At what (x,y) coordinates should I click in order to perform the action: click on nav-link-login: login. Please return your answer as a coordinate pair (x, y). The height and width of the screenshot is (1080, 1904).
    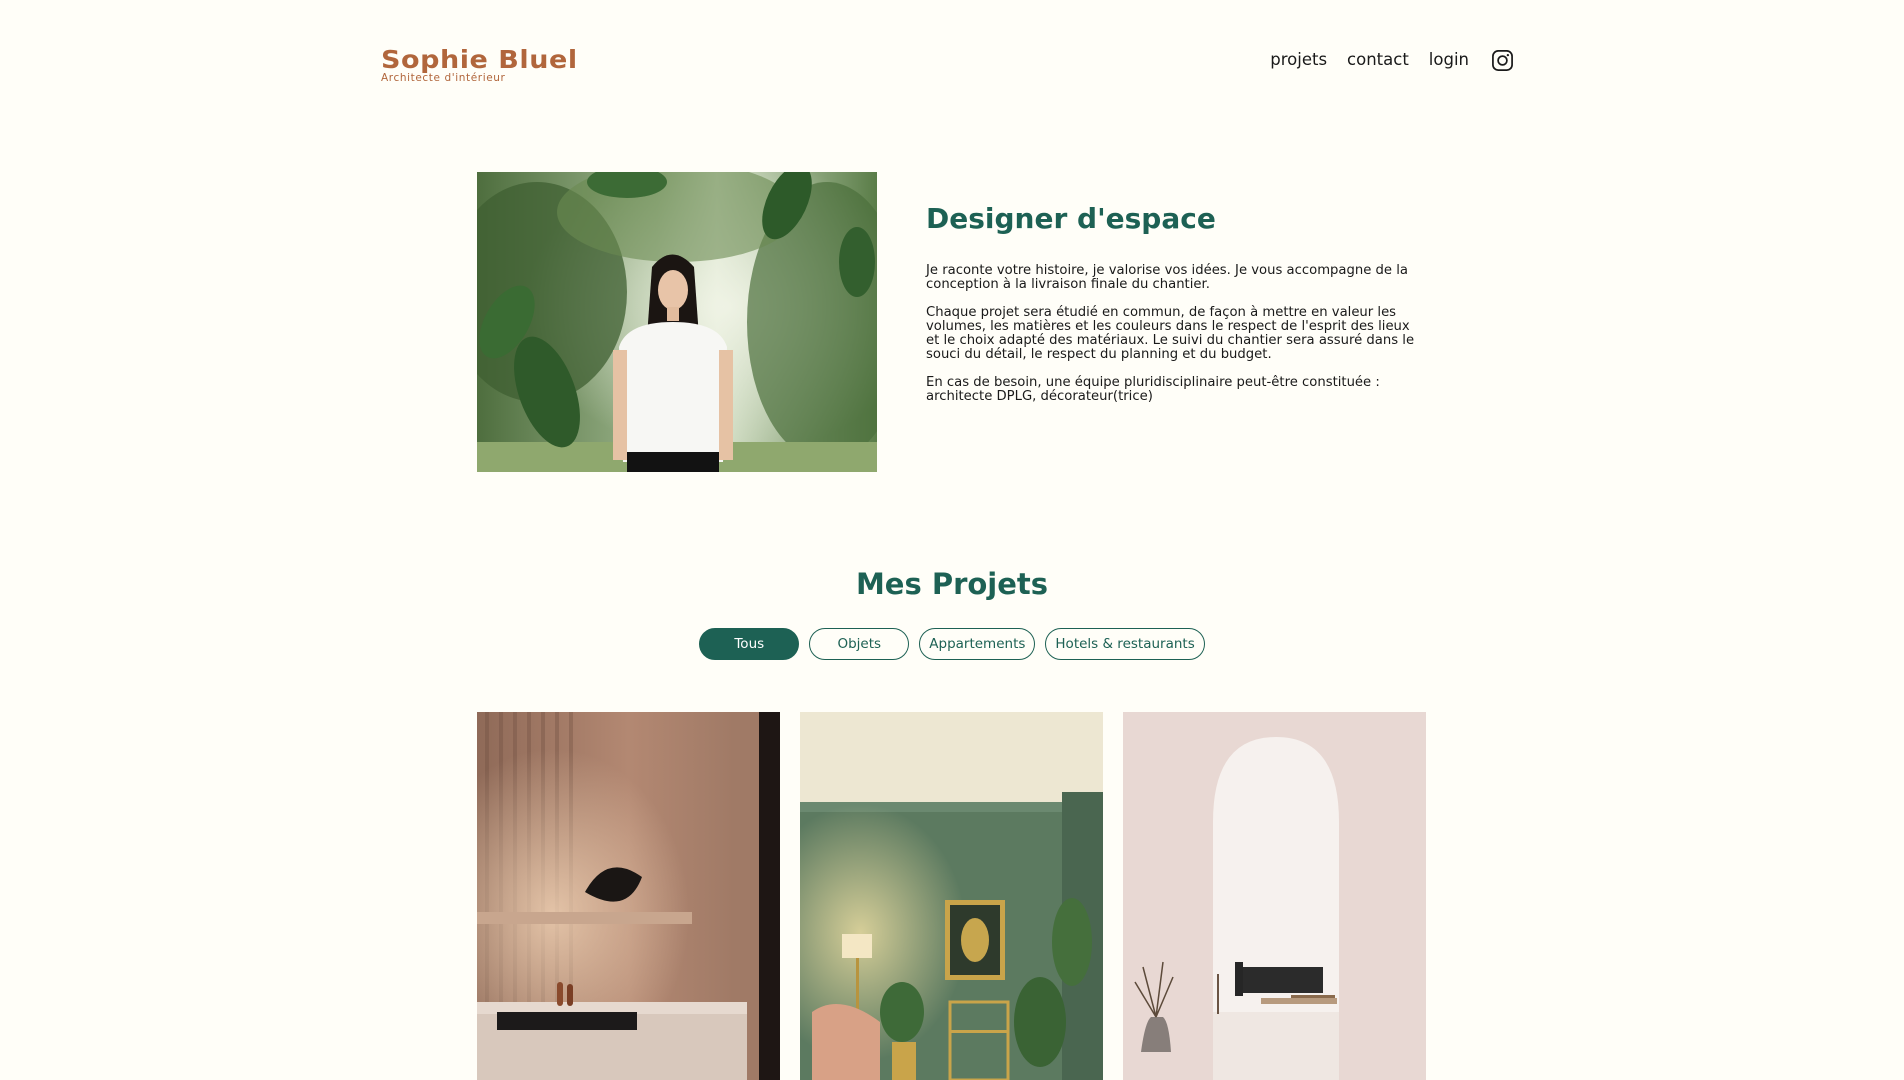
    Looking at the image, I should click on (1449, 60).